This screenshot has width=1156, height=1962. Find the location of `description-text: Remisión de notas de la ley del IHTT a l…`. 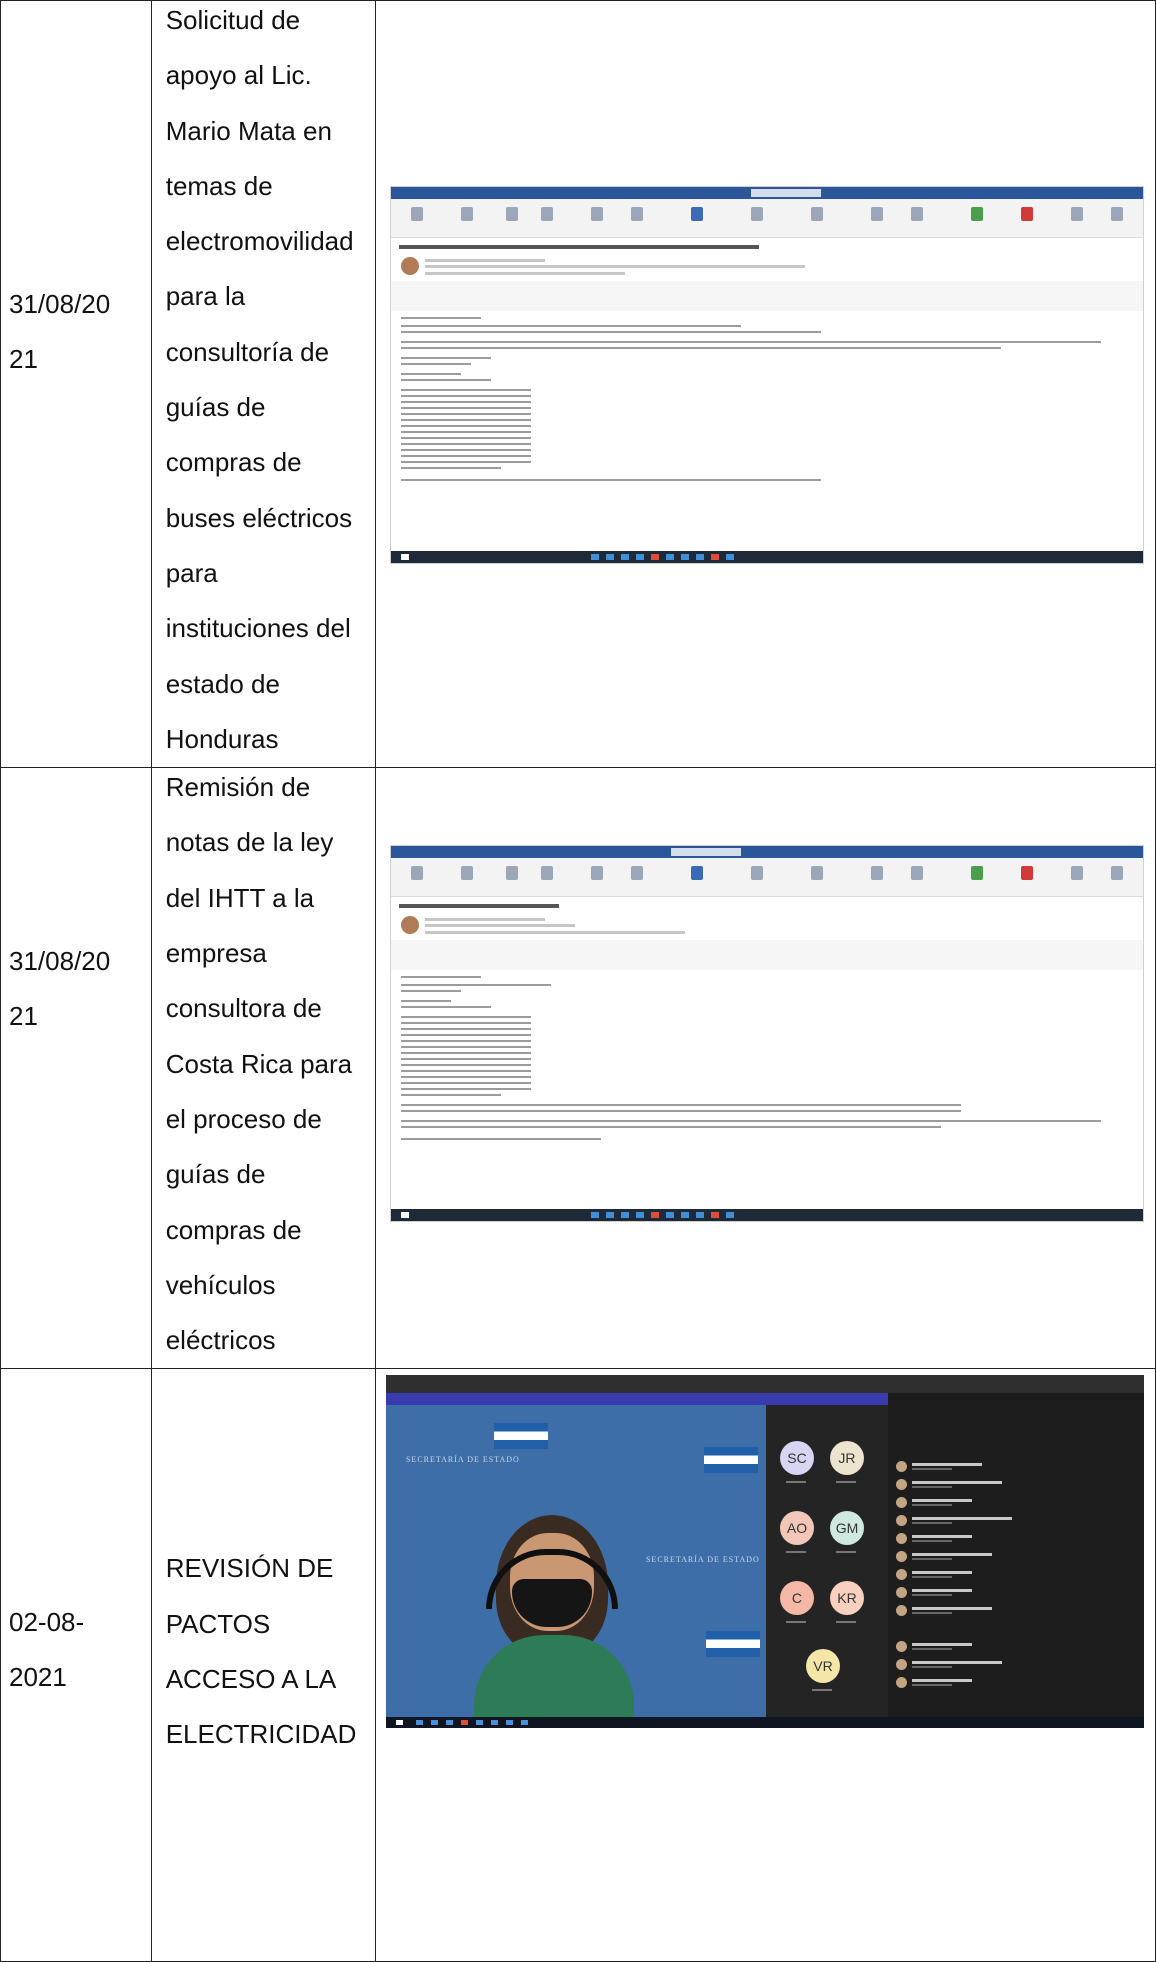

description-text: Remisión de notas de la ley del IHTT a l… is located at coordinates (259, 1064).